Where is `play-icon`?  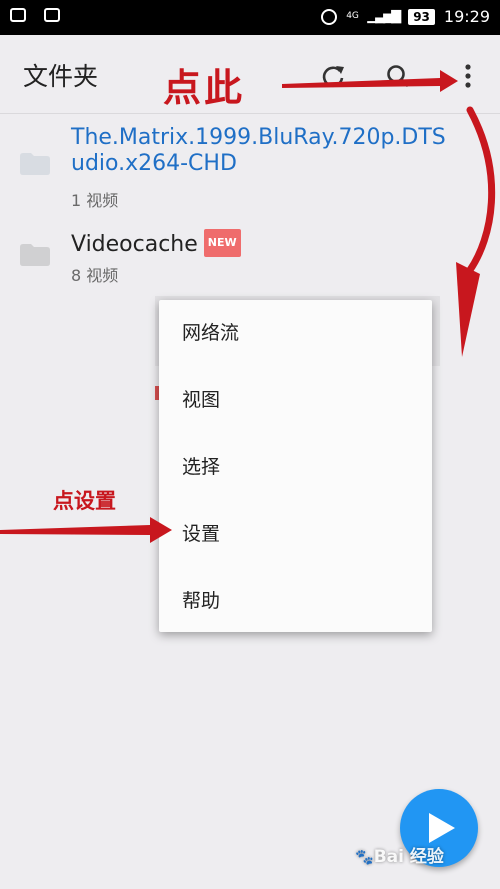
play-icon is located at coordinates (442, 828).